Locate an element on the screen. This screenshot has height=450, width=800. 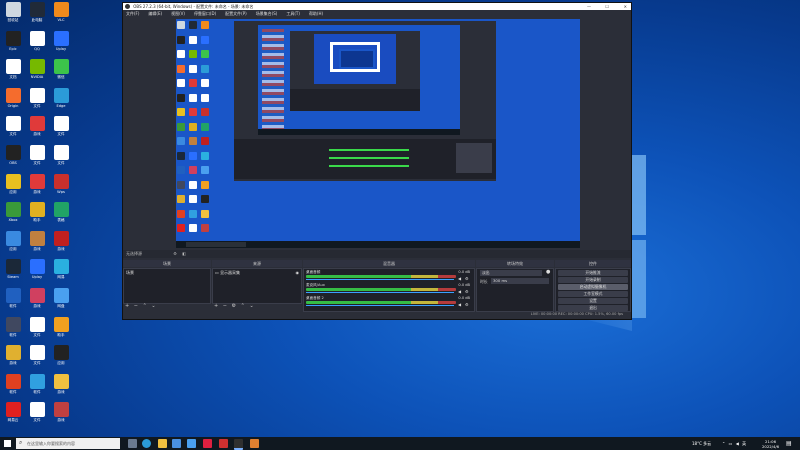
control-button: 开始录制 is located at coordinates (593, 280).